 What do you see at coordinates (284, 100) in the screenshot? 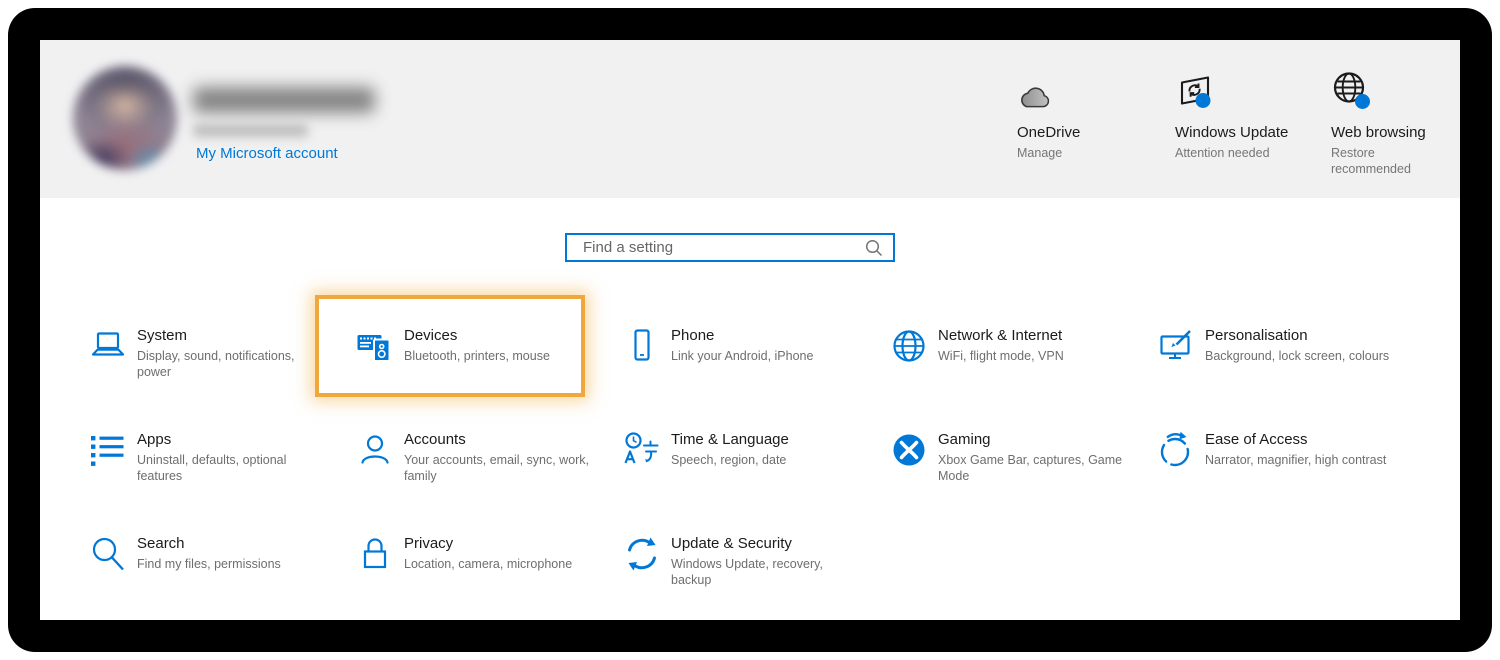
I see `user-name-redacted` at bounding box center [284, 100].